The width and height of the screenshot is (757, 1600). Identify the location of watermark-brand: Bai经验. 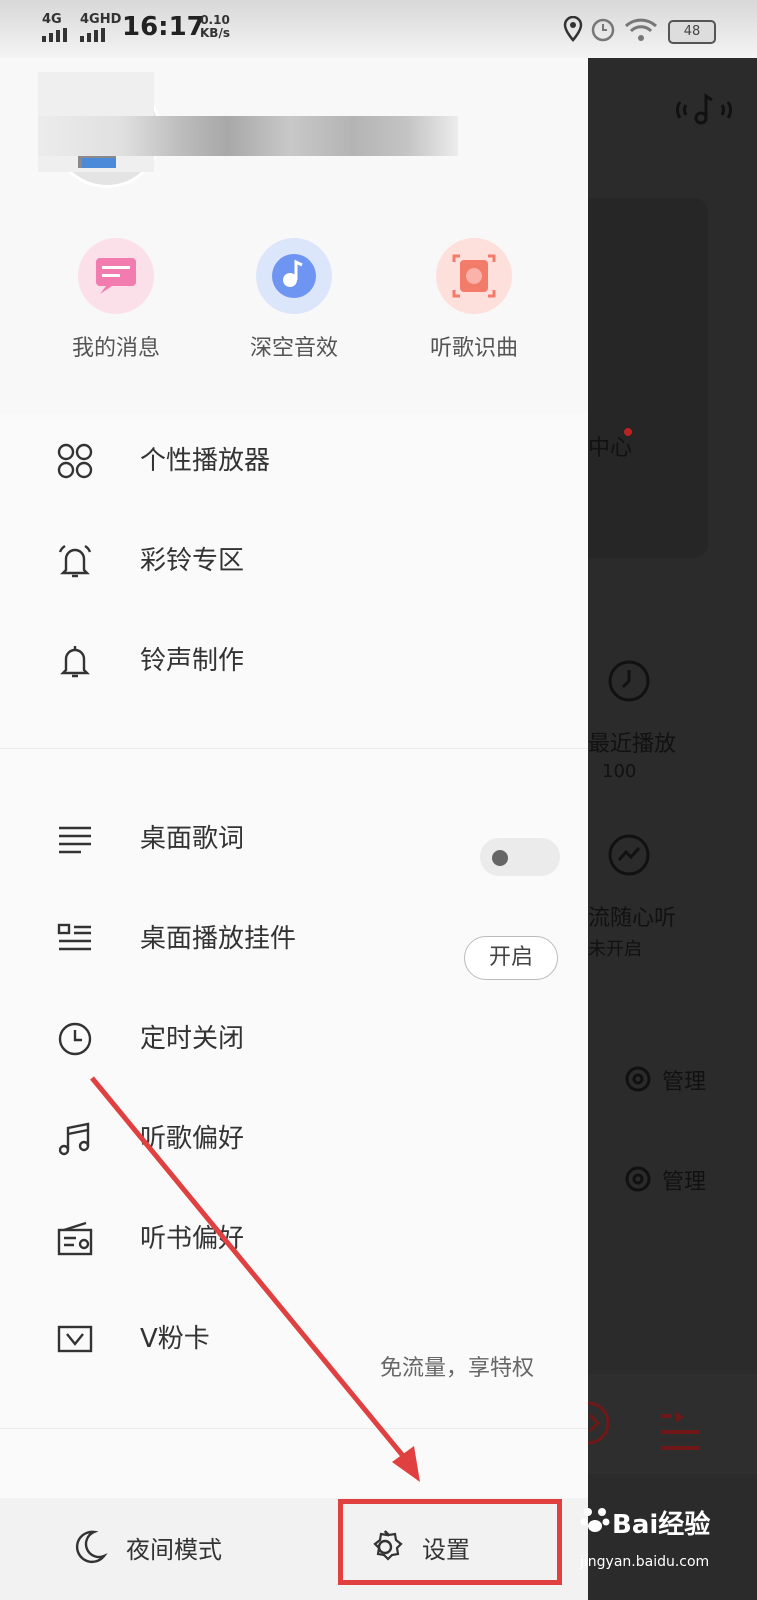
(661, 1525).